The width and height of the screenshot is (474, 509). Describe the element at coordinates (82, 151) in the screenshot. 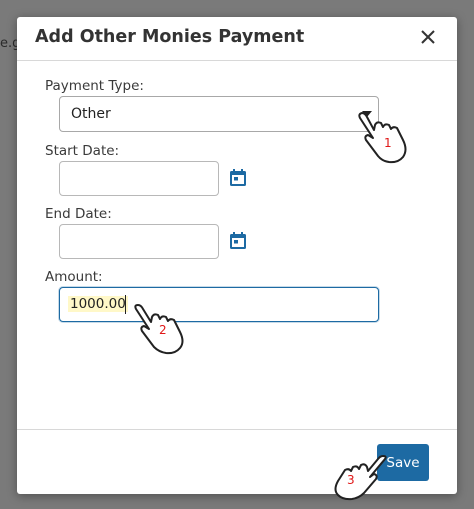

I see `start-date-label: Start Date:` at that location.